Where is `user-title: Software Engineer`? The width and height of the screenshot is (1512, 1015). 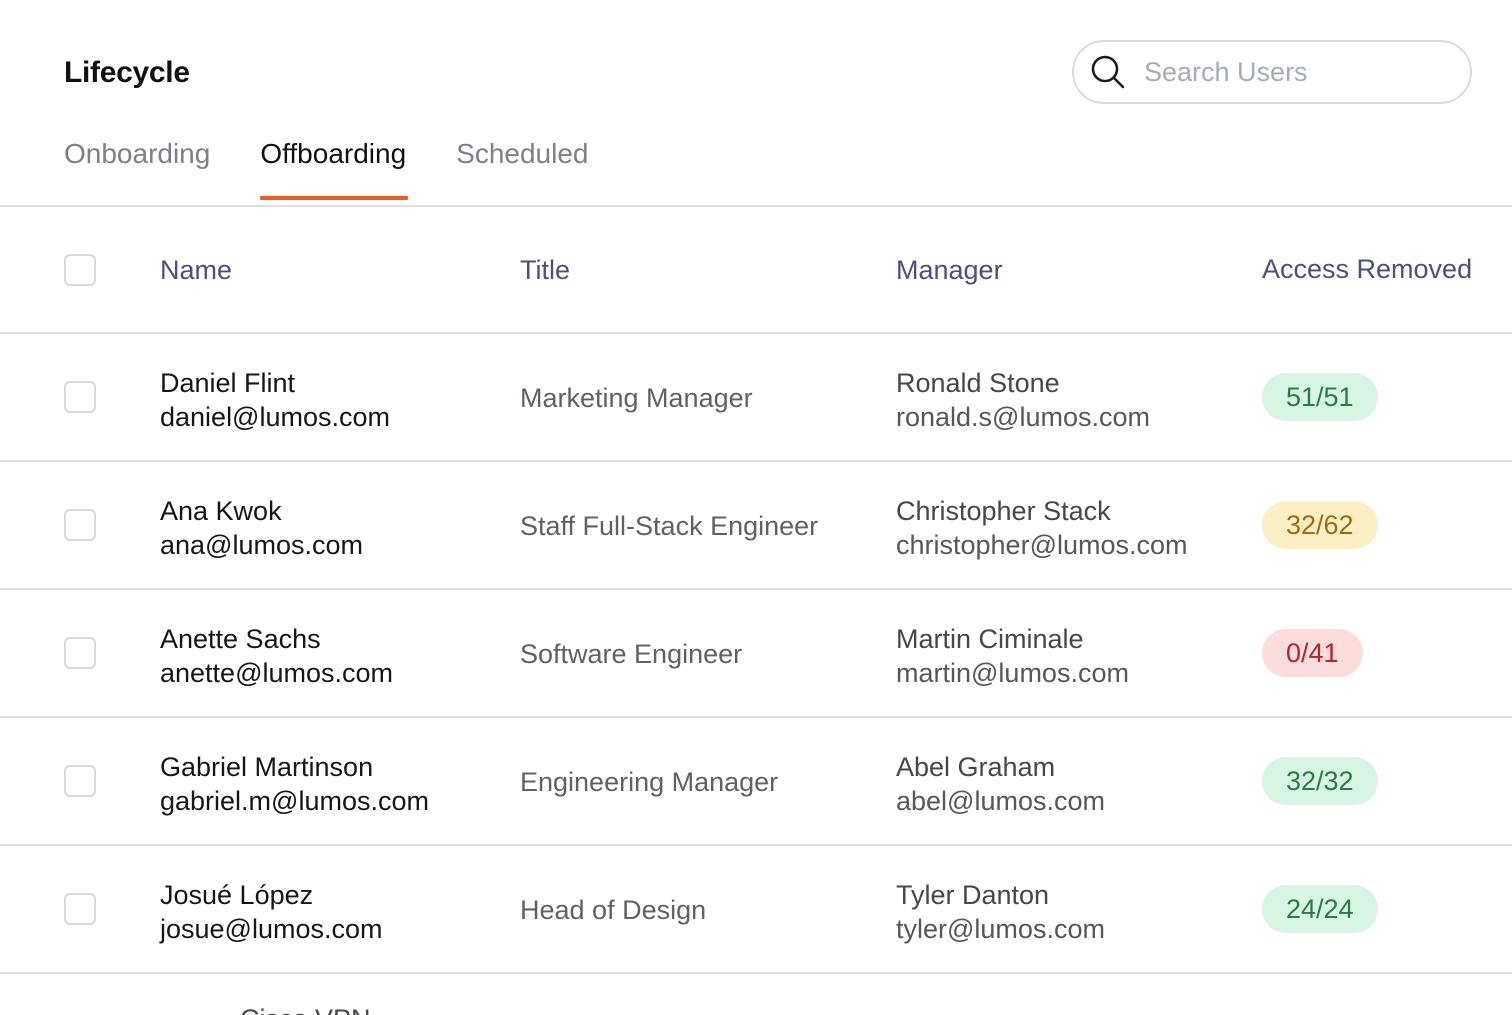 user-title: Software Engineer is located at coordinates (631, 654).